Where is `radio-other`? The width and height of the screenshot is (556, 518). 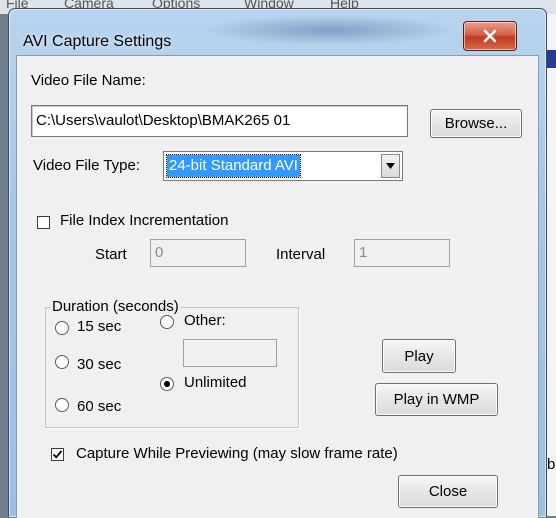
radio-other is located at coordinates (167, 322).